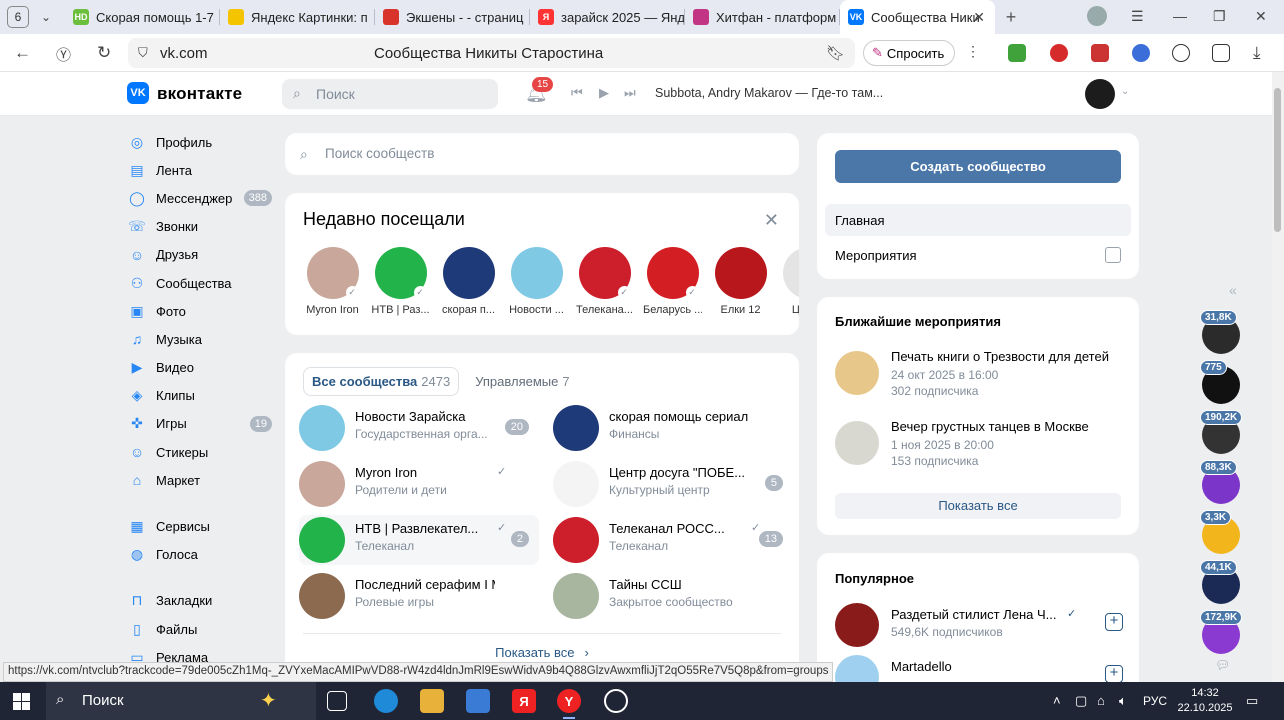  Describe the element at coordinates (542, 652) in the screenshot. I see `show-all-link: Показать все ›` at that location.